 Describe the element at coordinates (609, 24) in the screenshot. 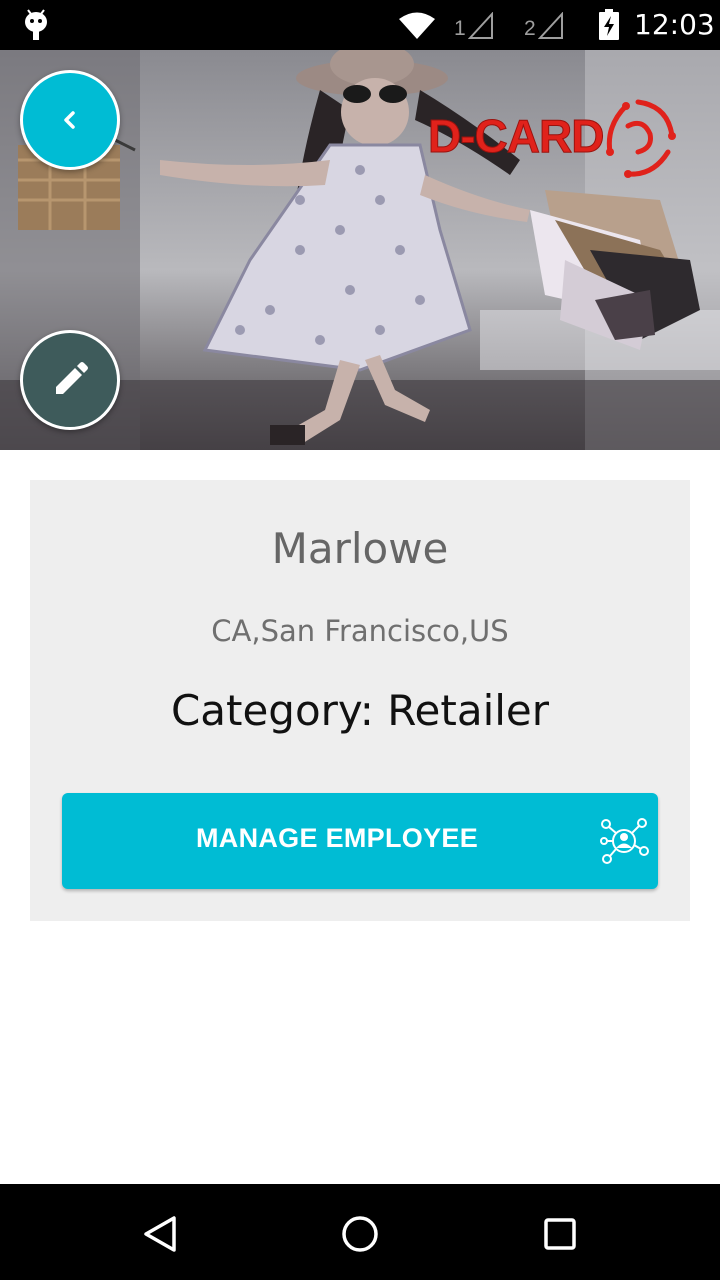

I see `battery-charging-icon` at that location.